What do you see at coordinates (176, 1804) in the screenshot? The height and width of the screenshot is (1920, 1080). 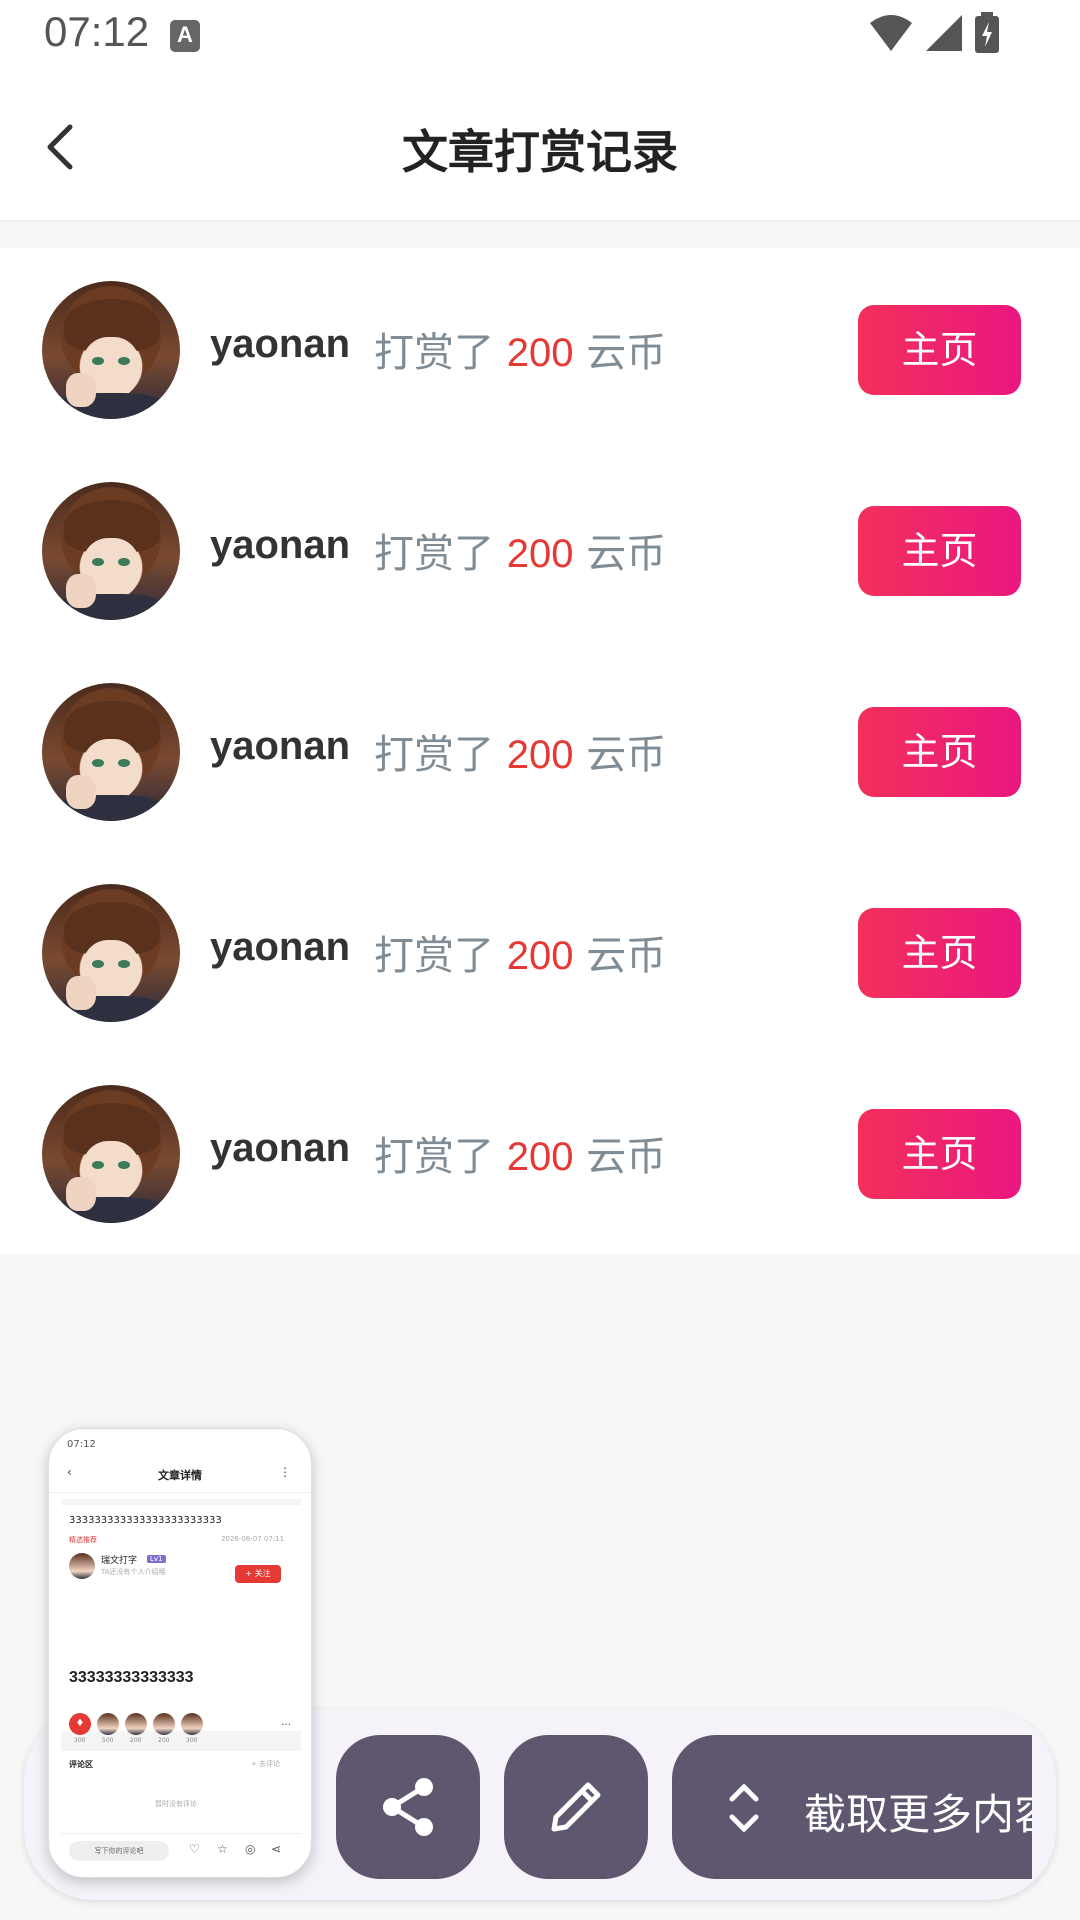 I see `preview-no-comments: 暂时没有评论` at bounding box center [176, 1804].